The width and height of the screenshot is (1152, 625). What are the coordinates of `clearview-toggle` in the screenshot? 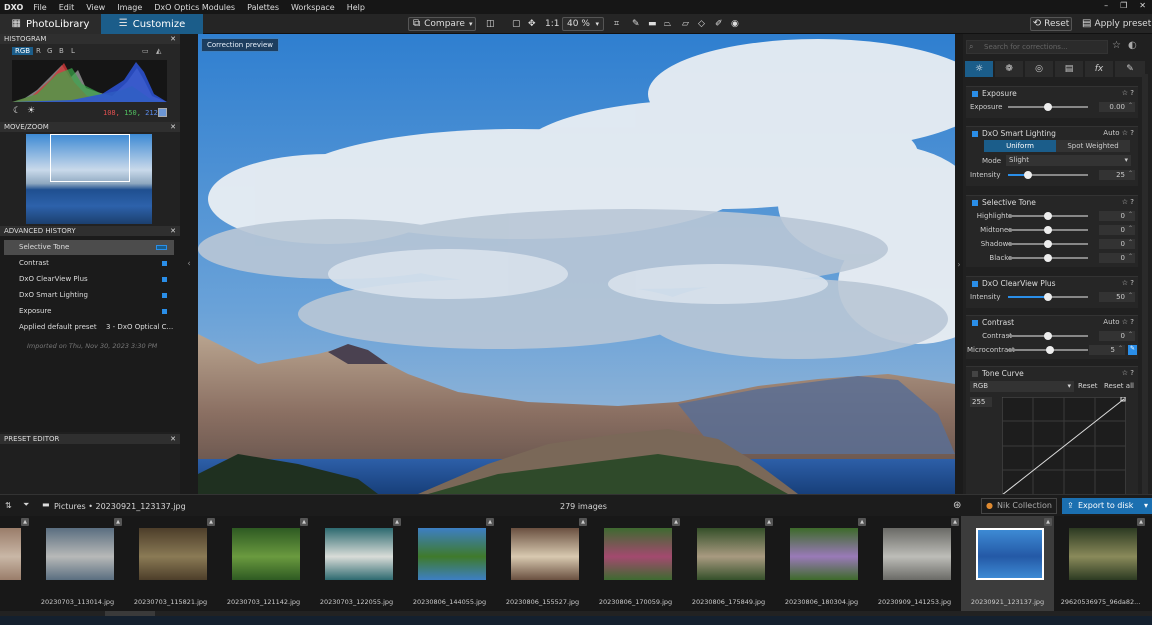 It's located at (975, 284).